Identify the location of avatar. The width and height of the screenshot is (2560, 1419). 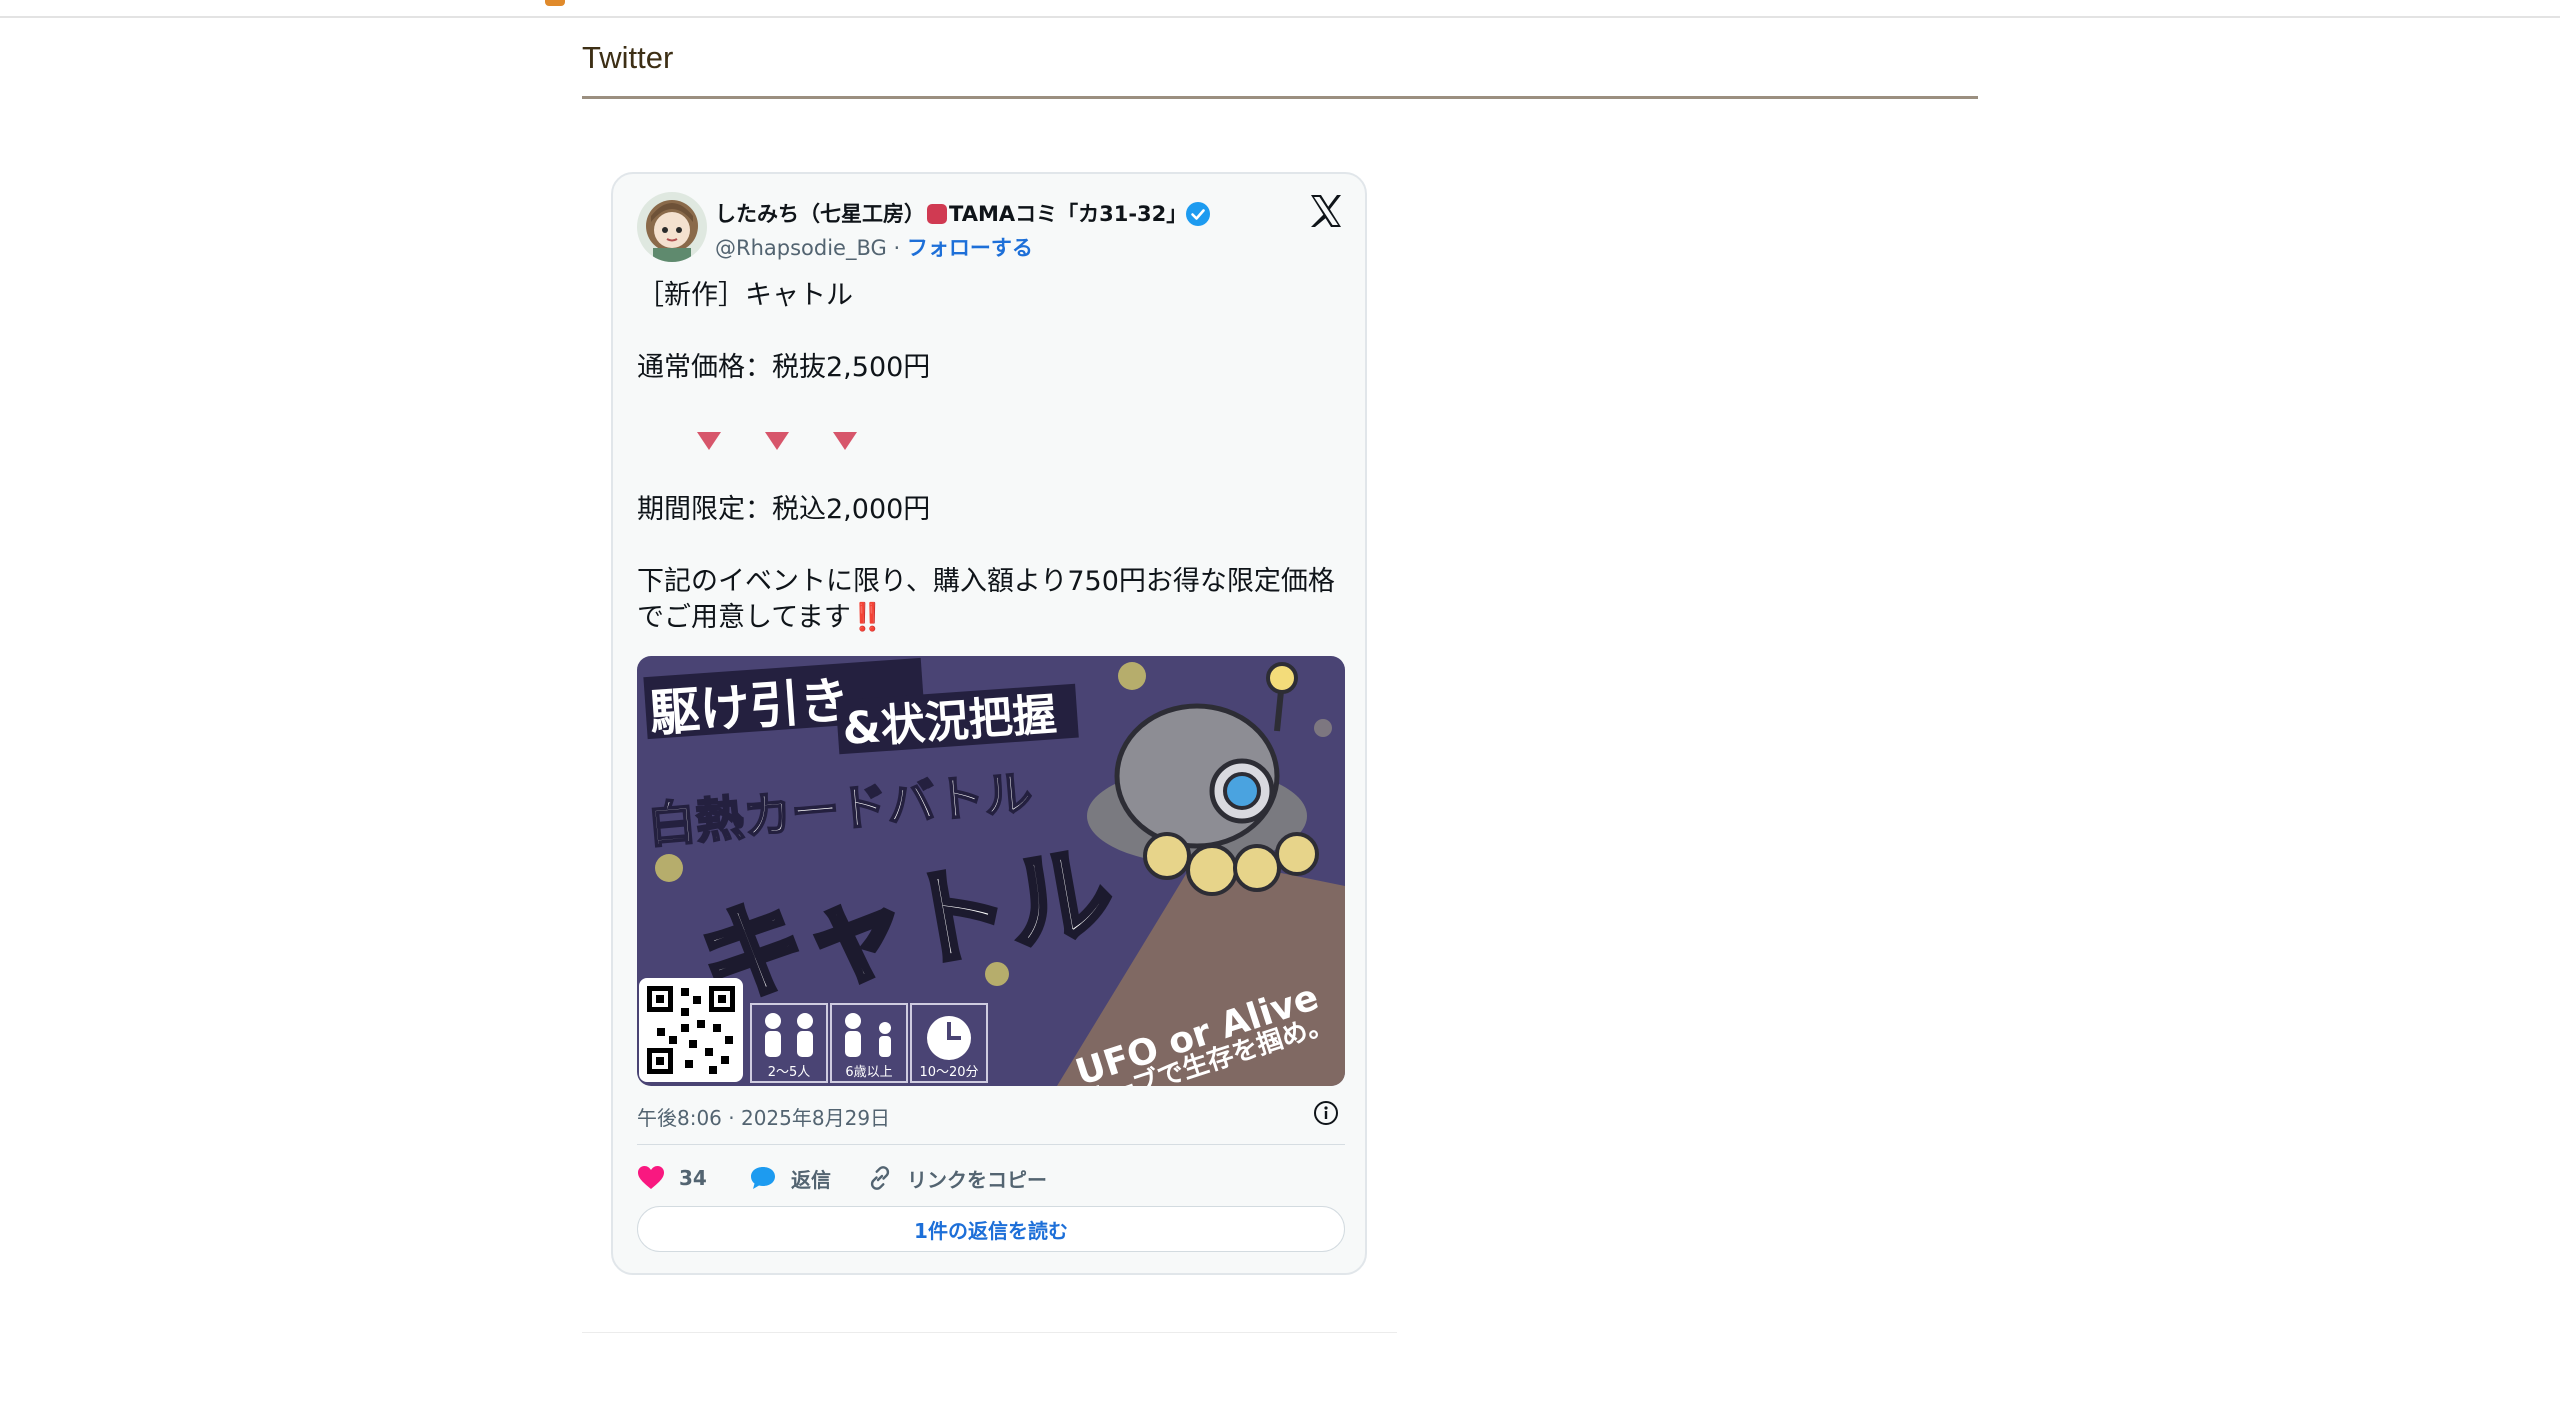
(672, 227).